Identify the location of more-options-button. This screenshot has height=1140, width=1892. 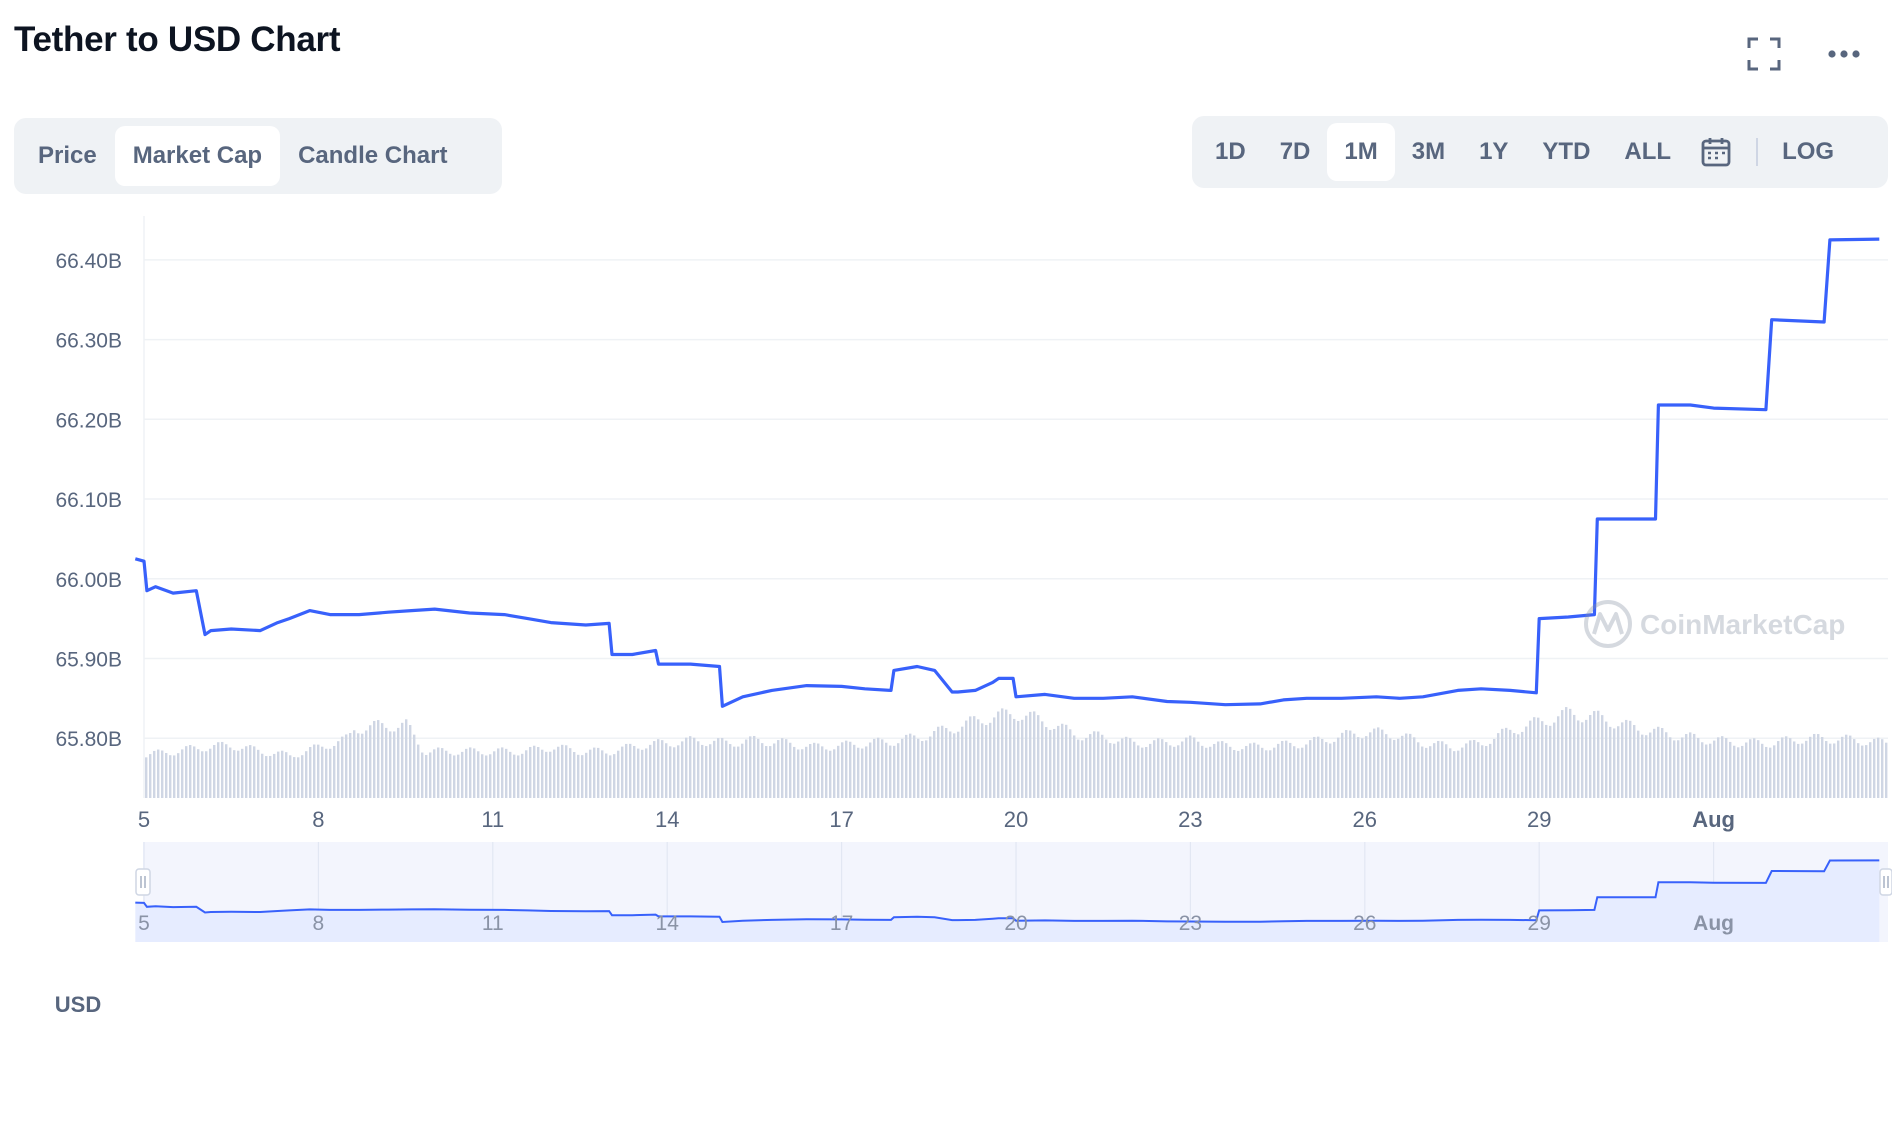
(1844, 54).